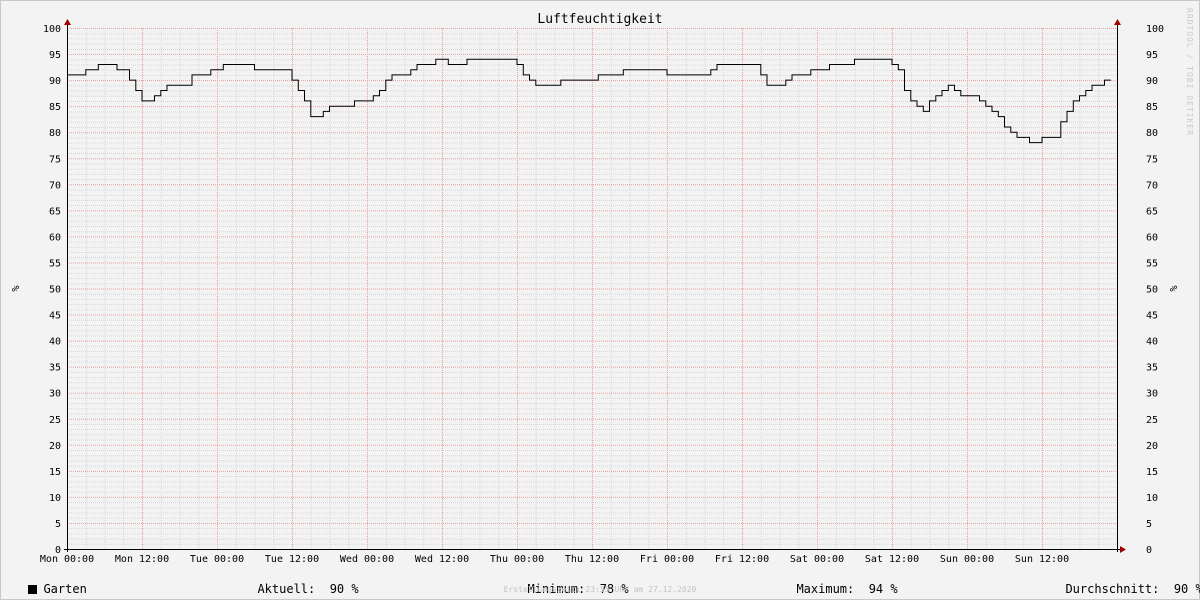  Describe the element at coordinates (1123, 549) in the screenshot. I see `x-axis-arrow` at that location.